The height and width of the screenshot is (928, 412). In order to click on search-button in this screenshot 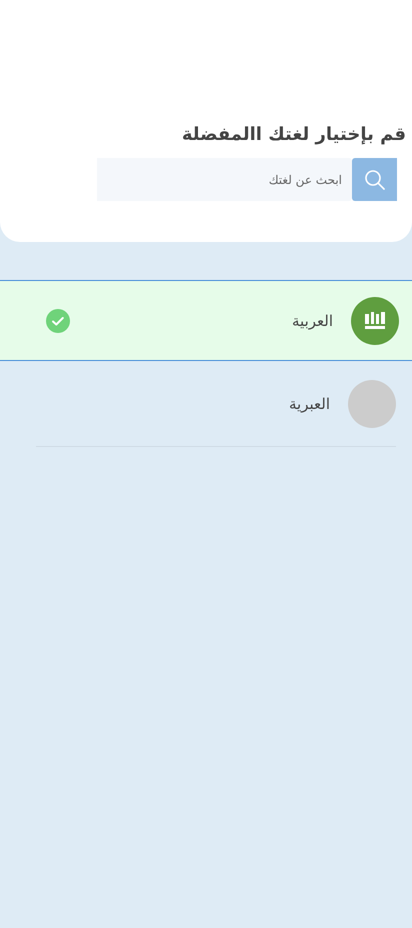, I will do `click(374, 179)`.